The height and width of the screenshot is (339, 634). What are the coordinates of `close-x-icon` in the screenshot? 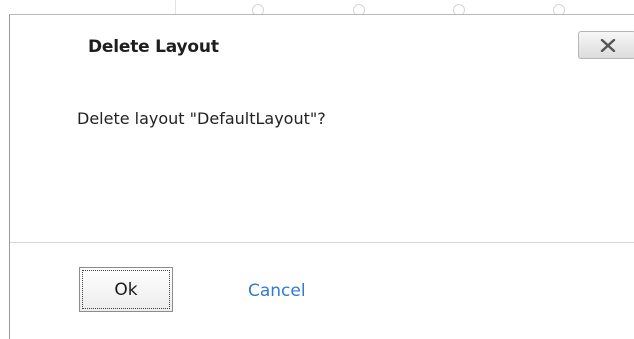 It's located at (608, 45).